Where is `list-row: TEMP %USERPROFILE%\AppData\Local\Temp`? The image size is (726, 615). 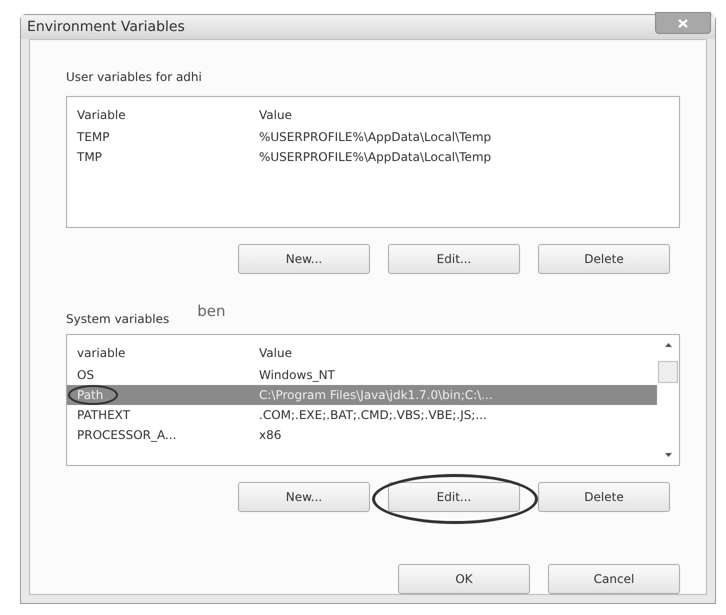
list-row: TEMP %USERPROFILE%\AppData\Local\Temp is located at coordinates (373, 137).